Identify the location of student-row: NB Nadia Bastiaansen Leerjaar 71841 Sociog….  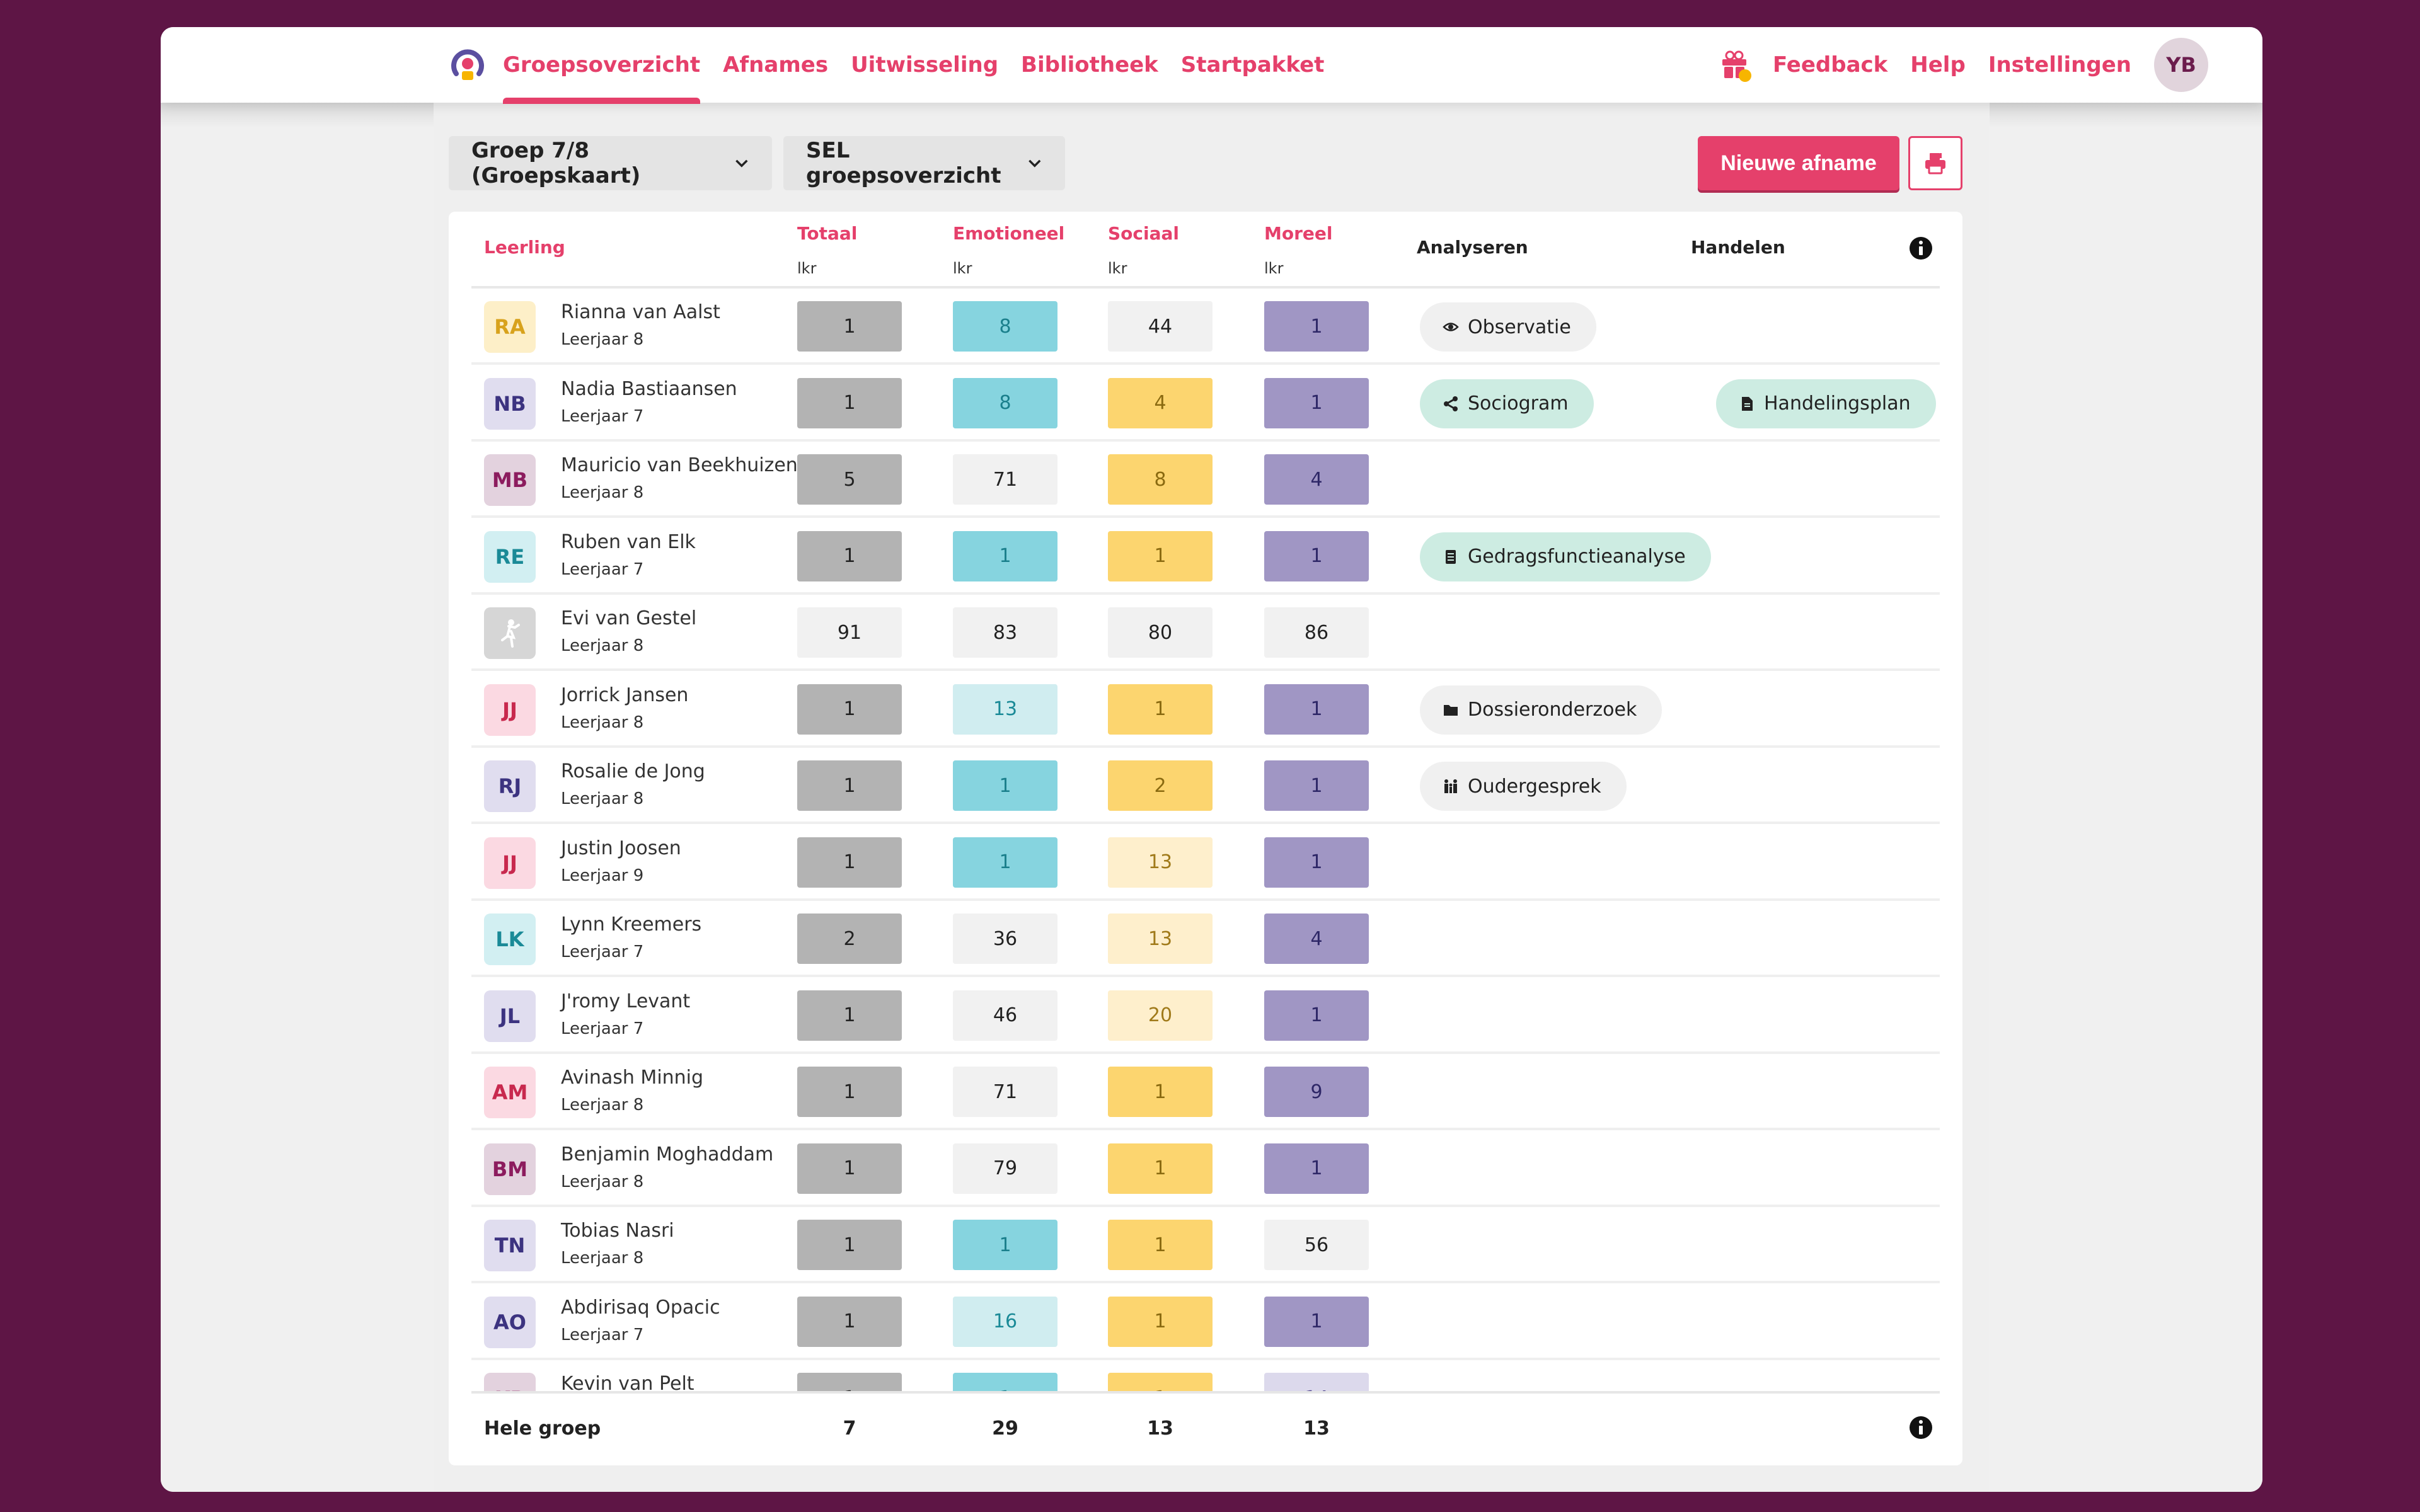
(1205, 403).